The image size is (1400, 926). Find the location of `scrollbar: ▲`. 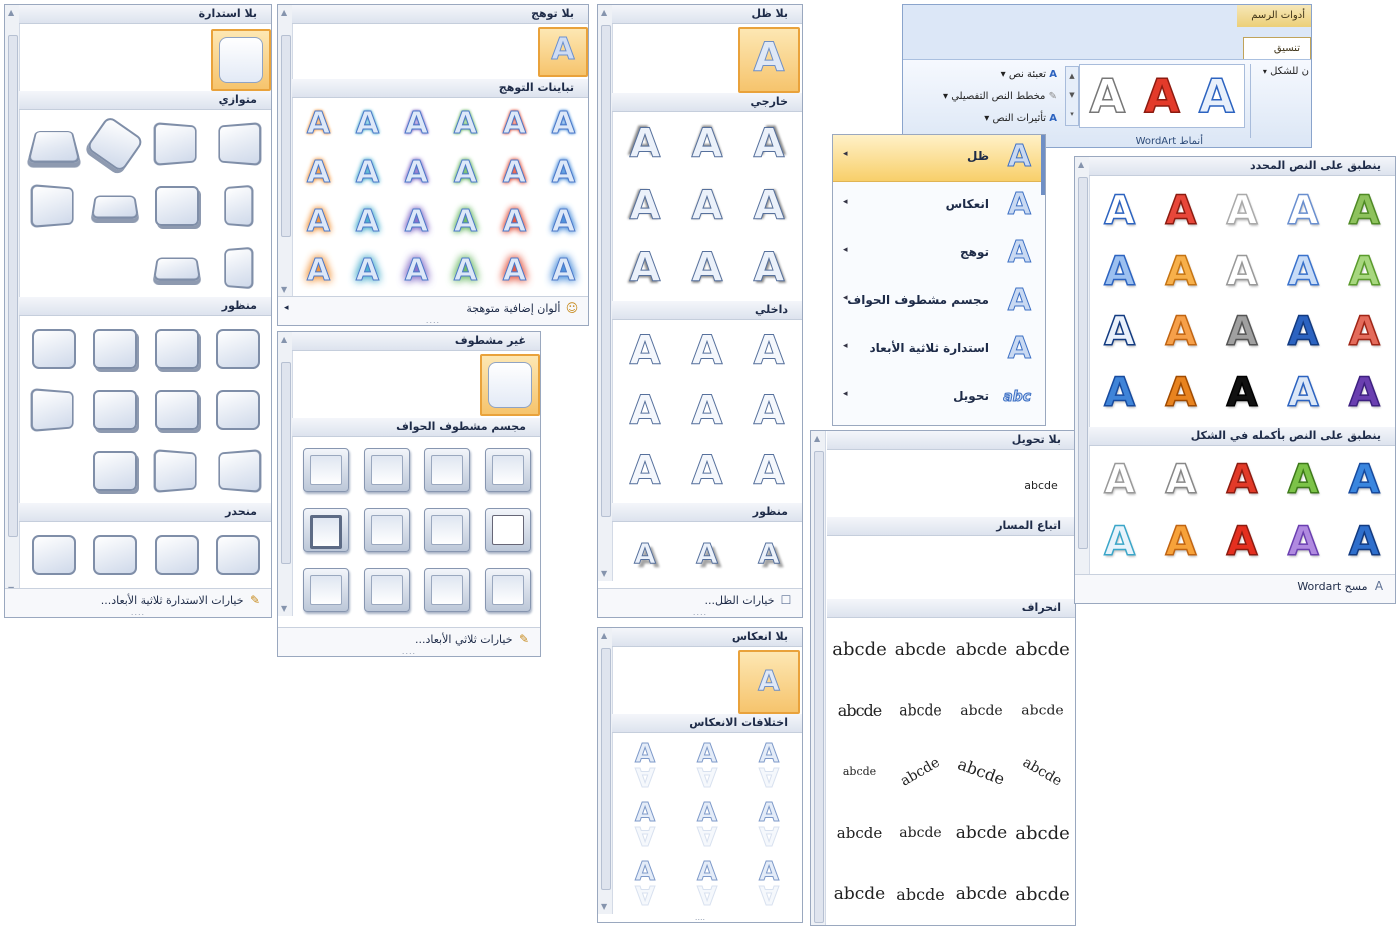

scrollbar: ▲ is located at coordinates (818, 678).